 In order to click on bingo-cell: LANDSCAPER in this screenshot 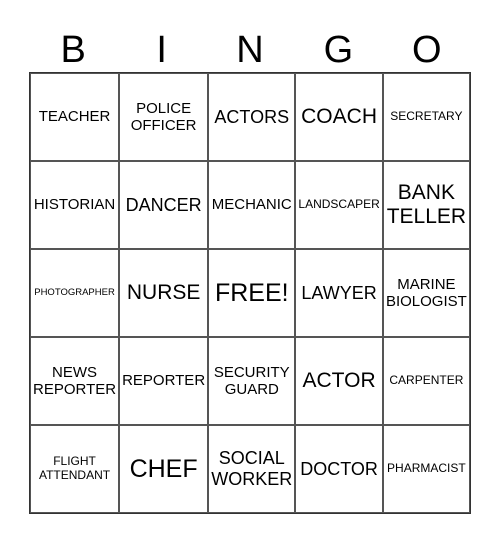, I will do `click(339, 205)`.